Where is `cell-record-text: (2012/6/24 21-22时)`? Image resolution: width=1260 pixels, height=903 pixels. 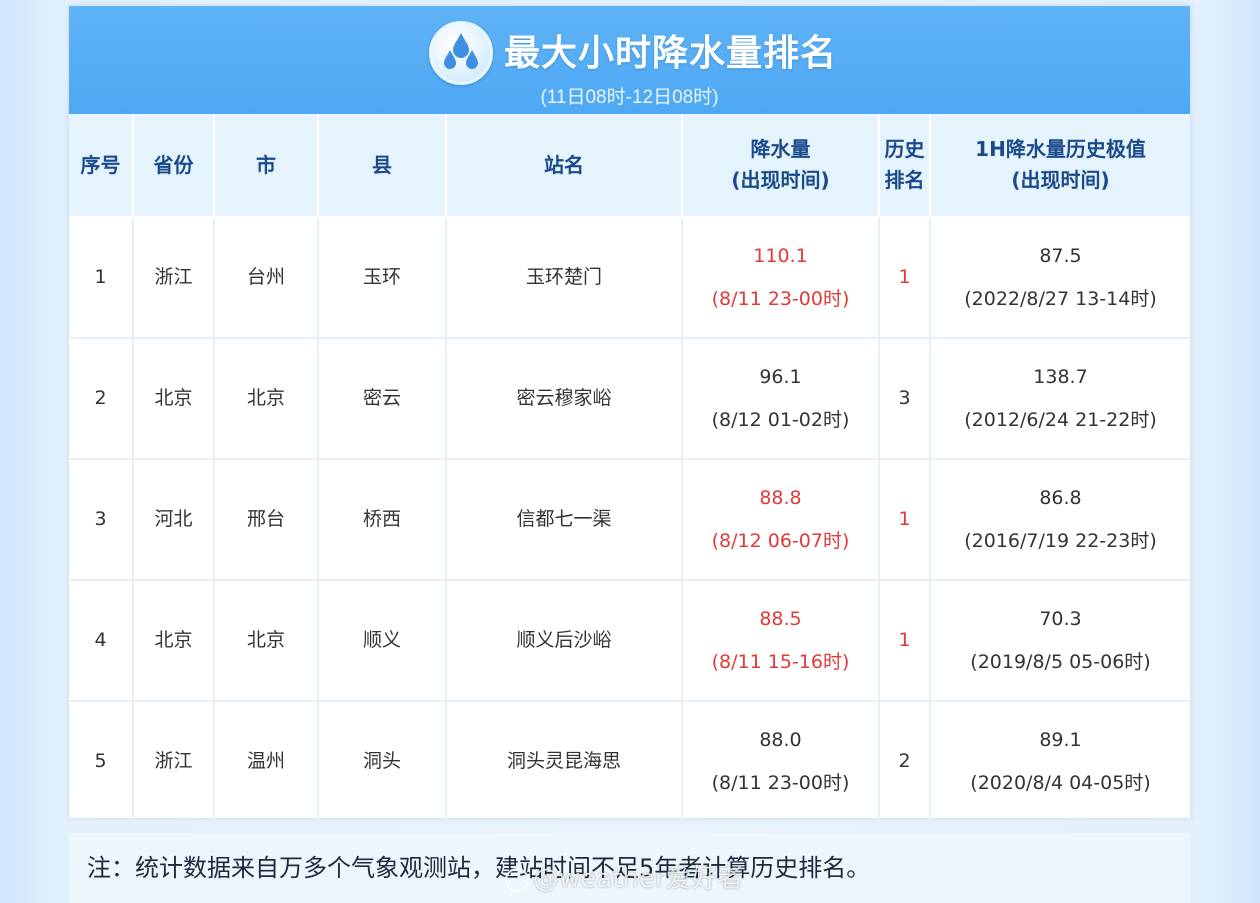 cell-record-text: (2012/6/24 21-22时) is located at coordinates (1060, 419).